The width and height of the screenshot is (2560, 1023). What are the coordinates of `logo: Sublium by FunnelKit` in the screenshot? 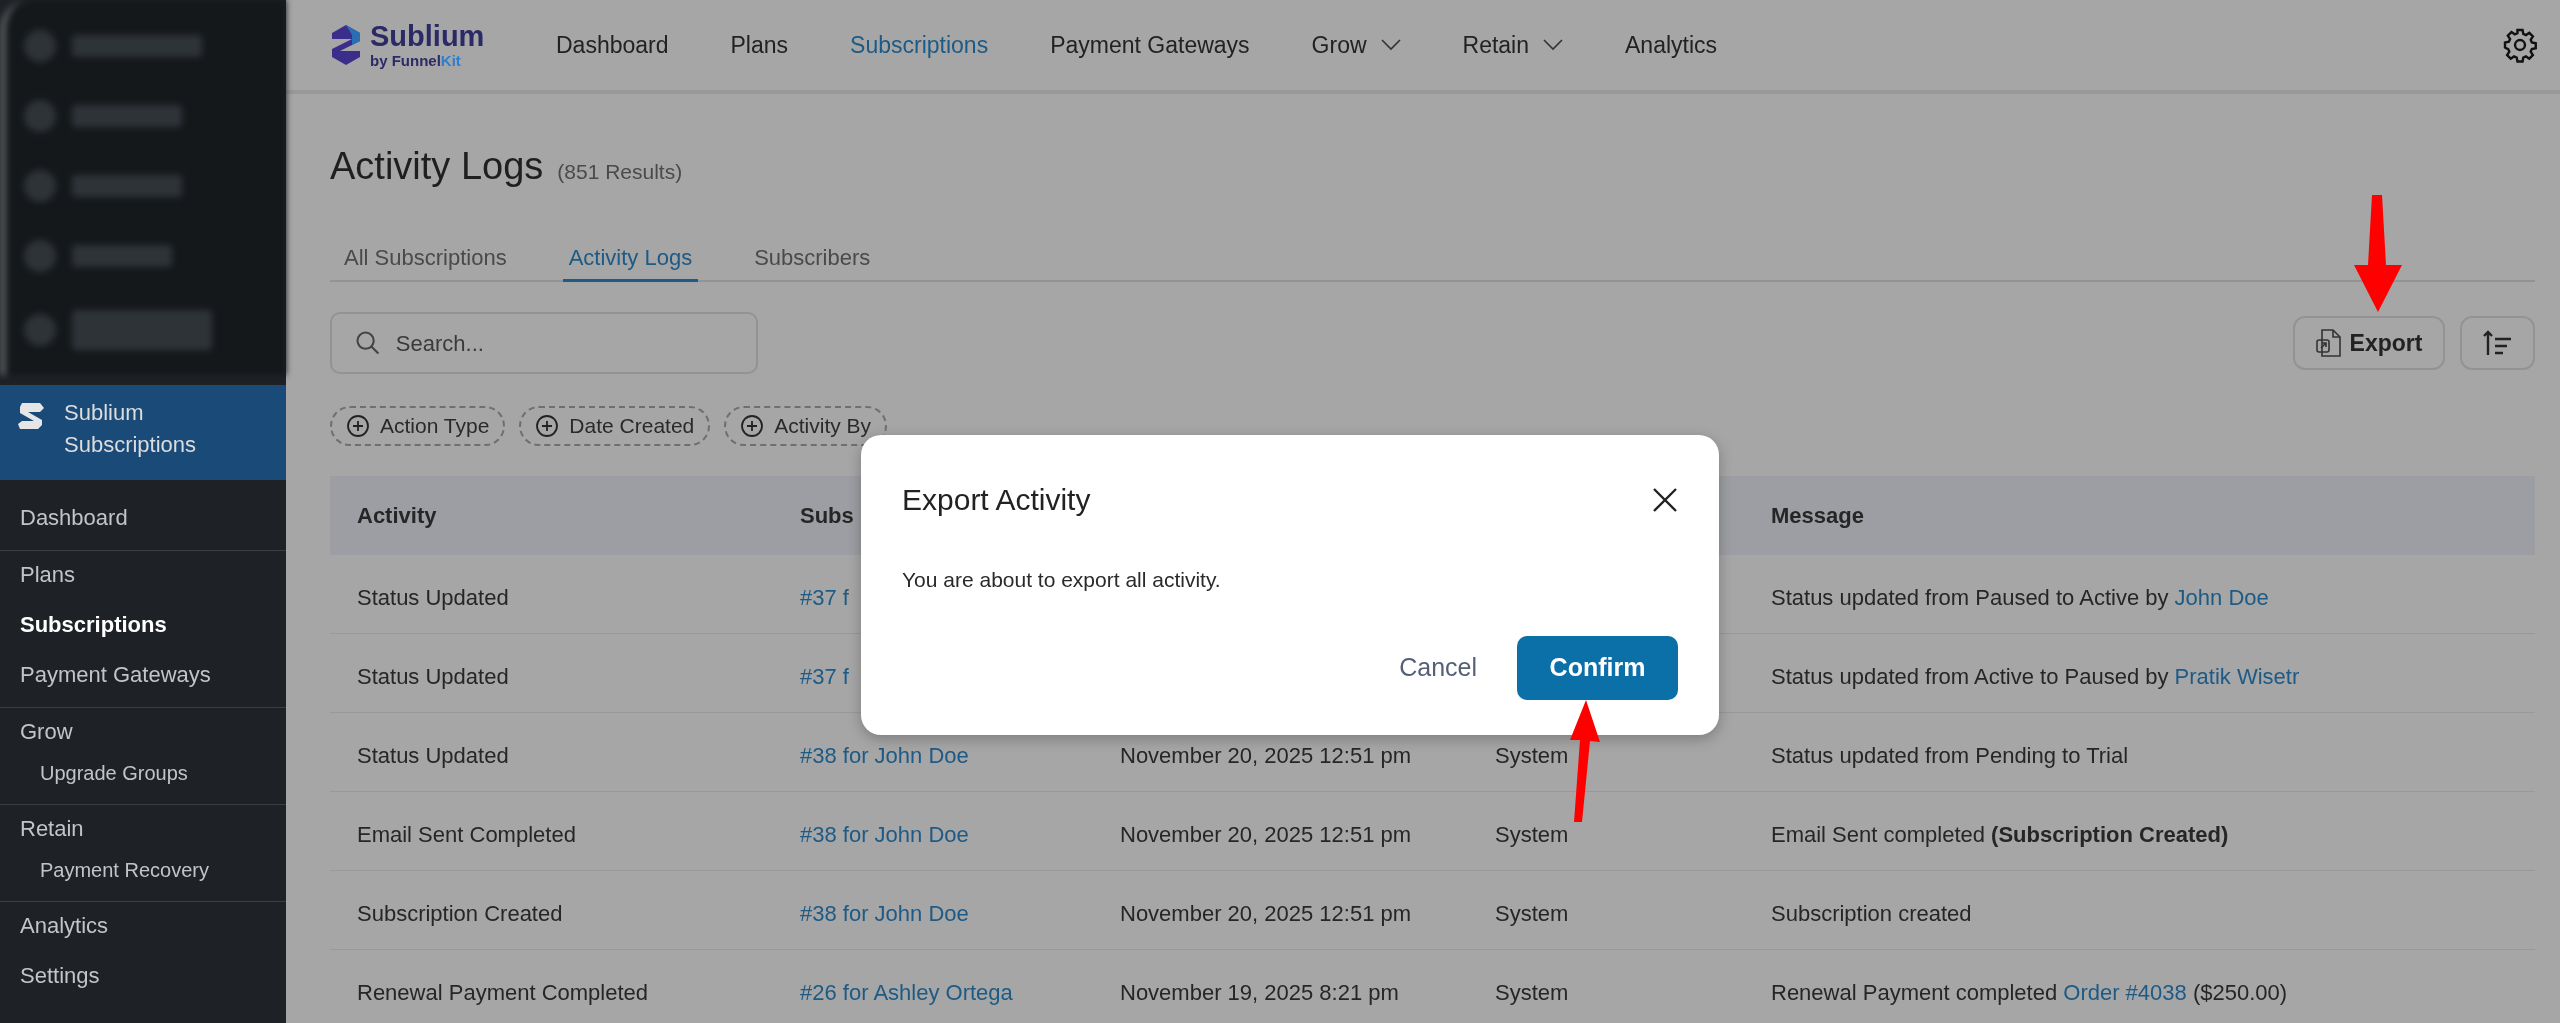 It's located at (430, 45).